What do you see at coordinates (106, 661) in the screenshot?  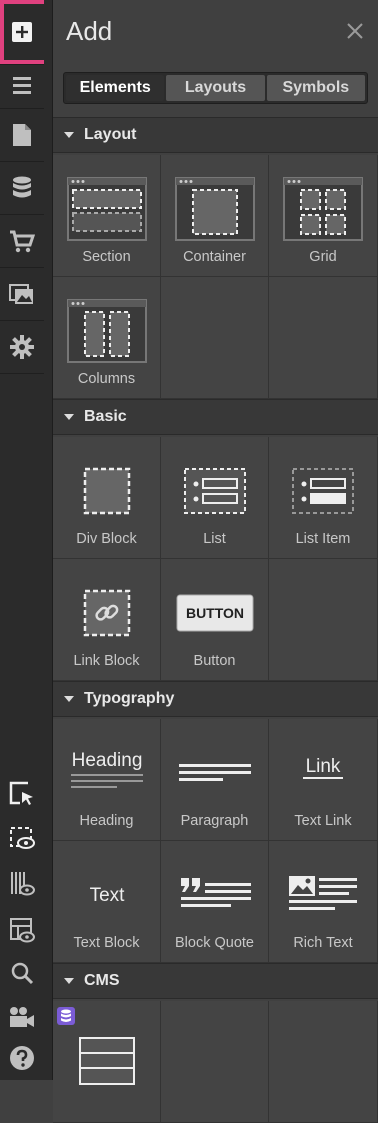 I see `element-label: Link Block` at bounding box center [106, 661].